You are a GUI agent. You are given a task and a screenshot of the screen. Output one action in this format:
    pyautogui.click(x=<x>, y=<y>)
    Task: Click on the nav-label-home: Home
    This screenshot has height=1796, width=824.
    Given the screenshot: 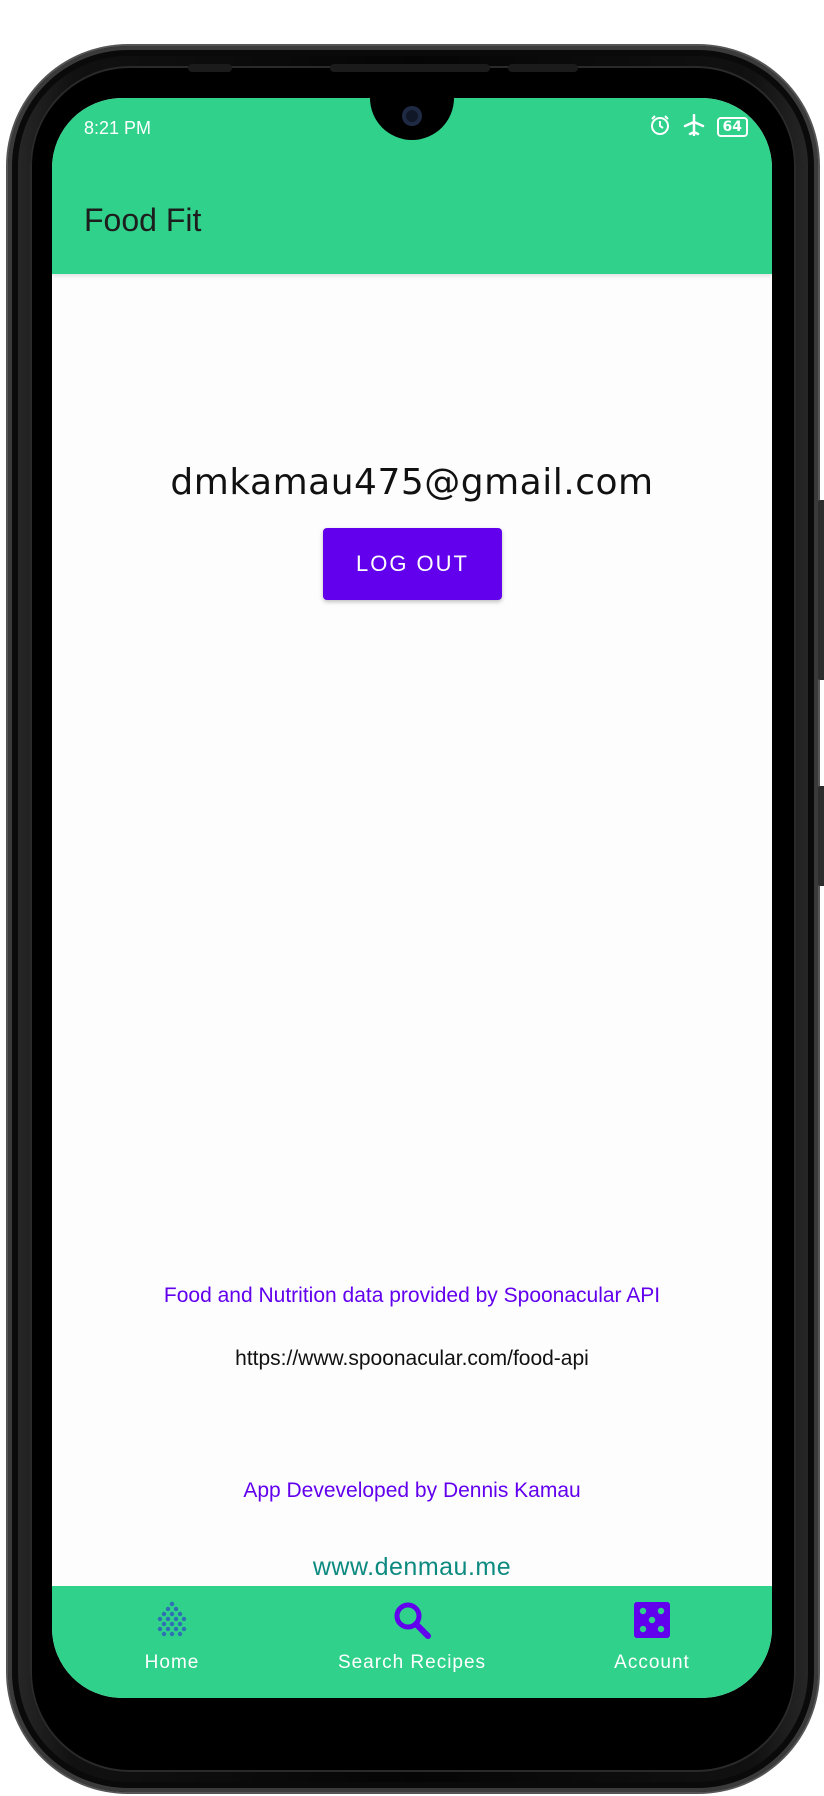 What is the action you would take?
    pyautogui.click(x=172, y=1662)
    